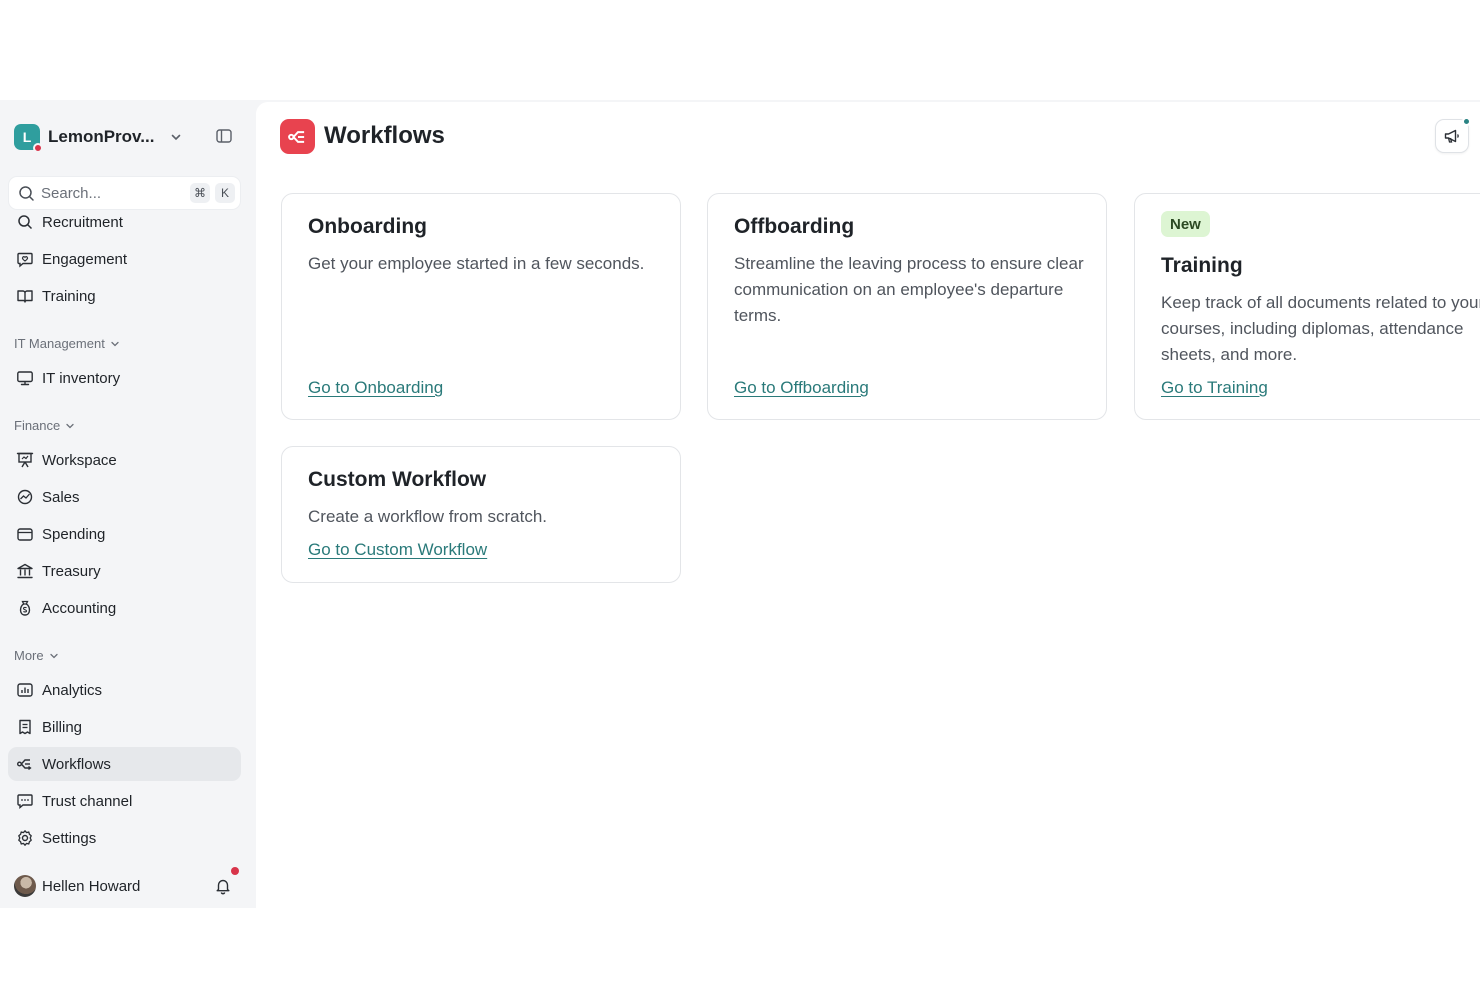 The width and height of the screenshot is (1480, 987). What do you see at coordinates (38, 148) in the screenshot?
I see `workspace-status-dot` at bounding box center [38, 148].